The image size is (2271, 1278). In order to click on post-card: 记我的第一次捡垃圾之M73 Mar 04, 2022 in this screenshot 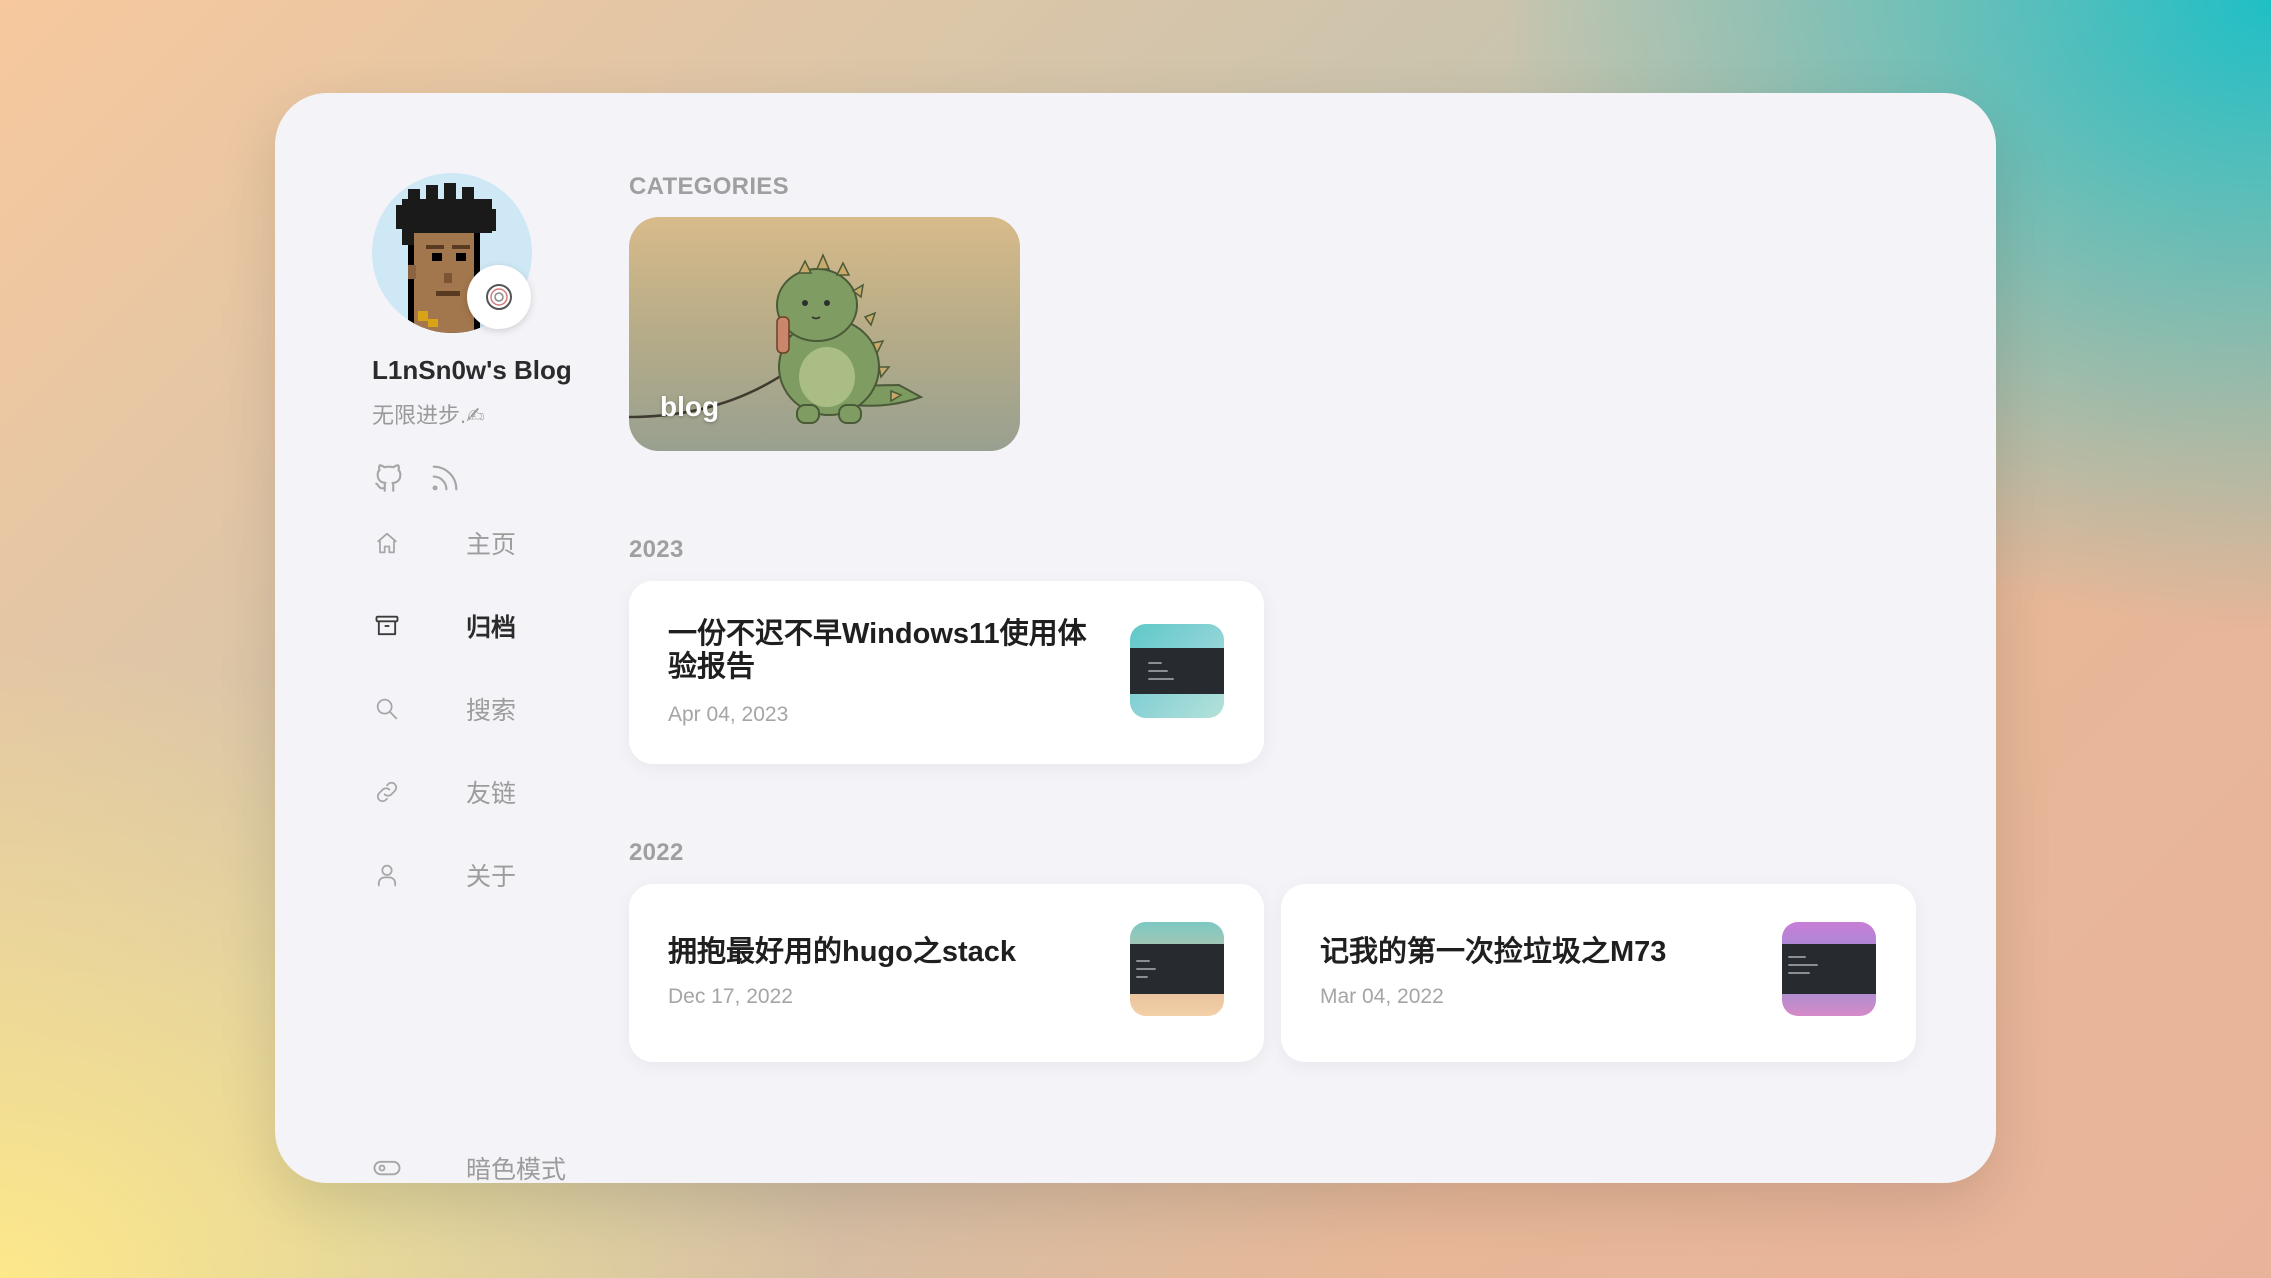, I will do `click(1598, 973)`.